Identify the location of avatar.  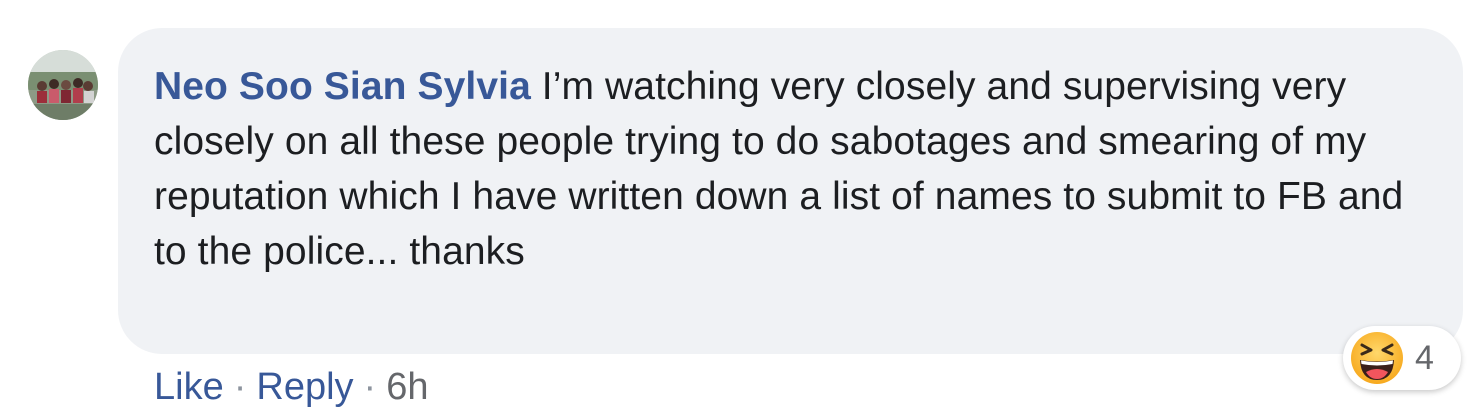
(63, 85).